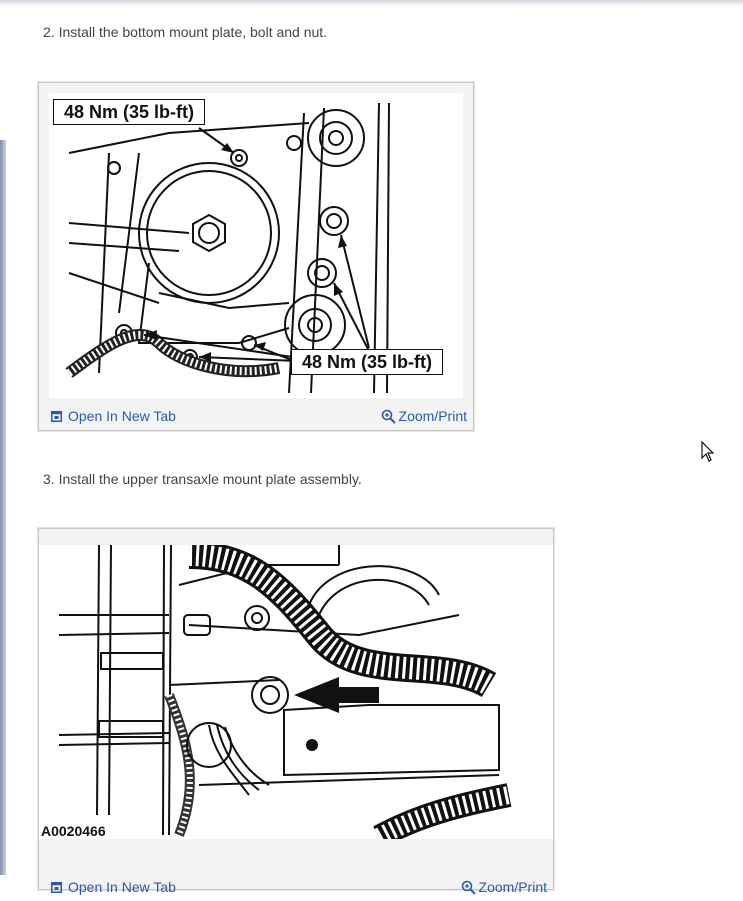 The height and width of the screenshot is (901, 743). I want to click on figure-id: A0020466, so click(73, 831).